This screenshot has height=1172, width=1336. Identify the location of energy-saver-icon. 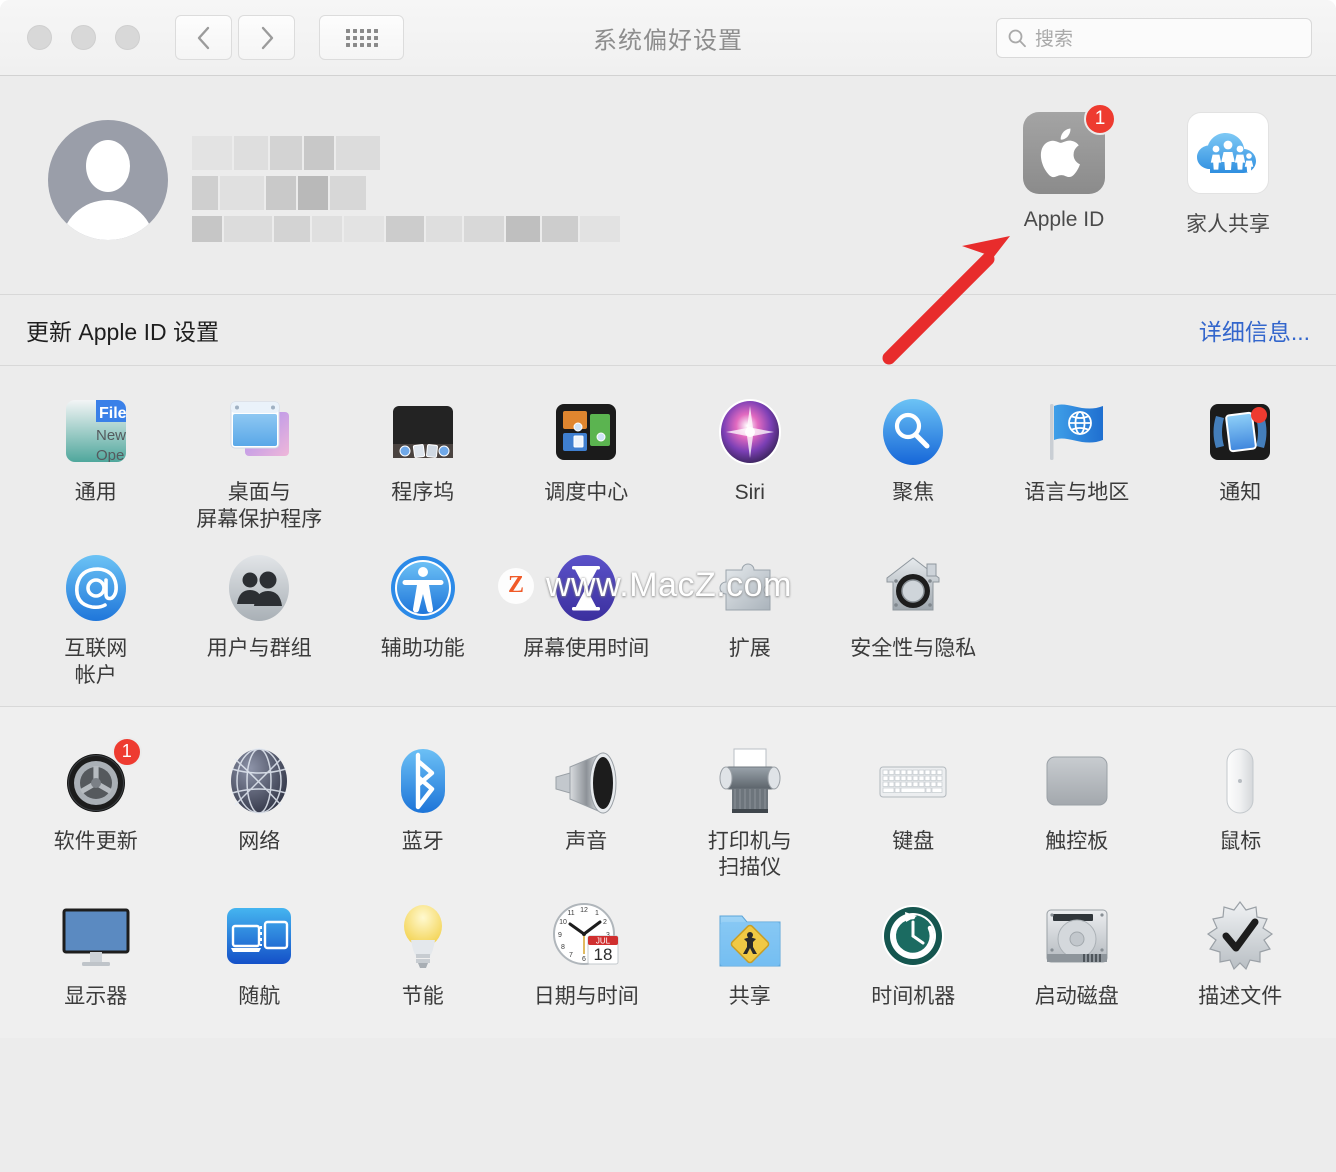
(423, 936).